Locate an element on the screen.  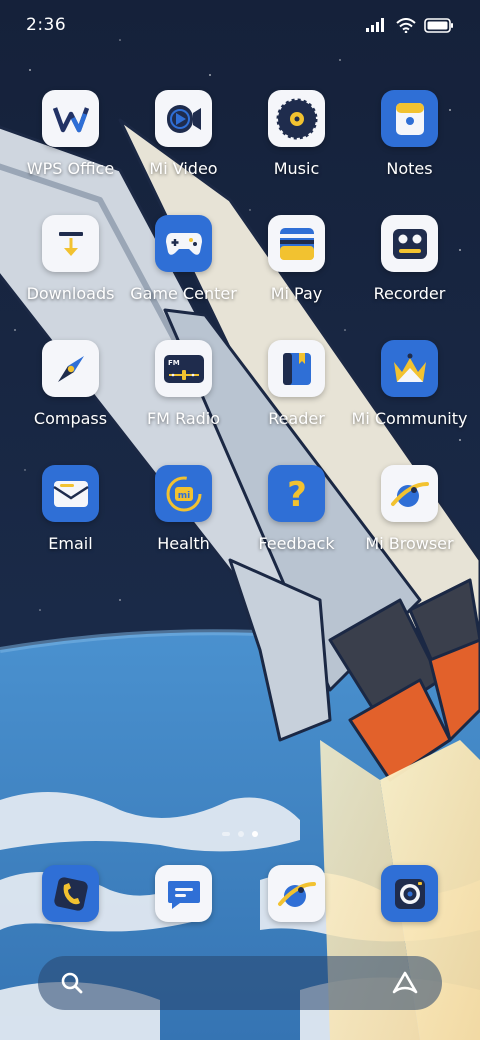
feedback-icon: ? is located at coordinates (296, 493).